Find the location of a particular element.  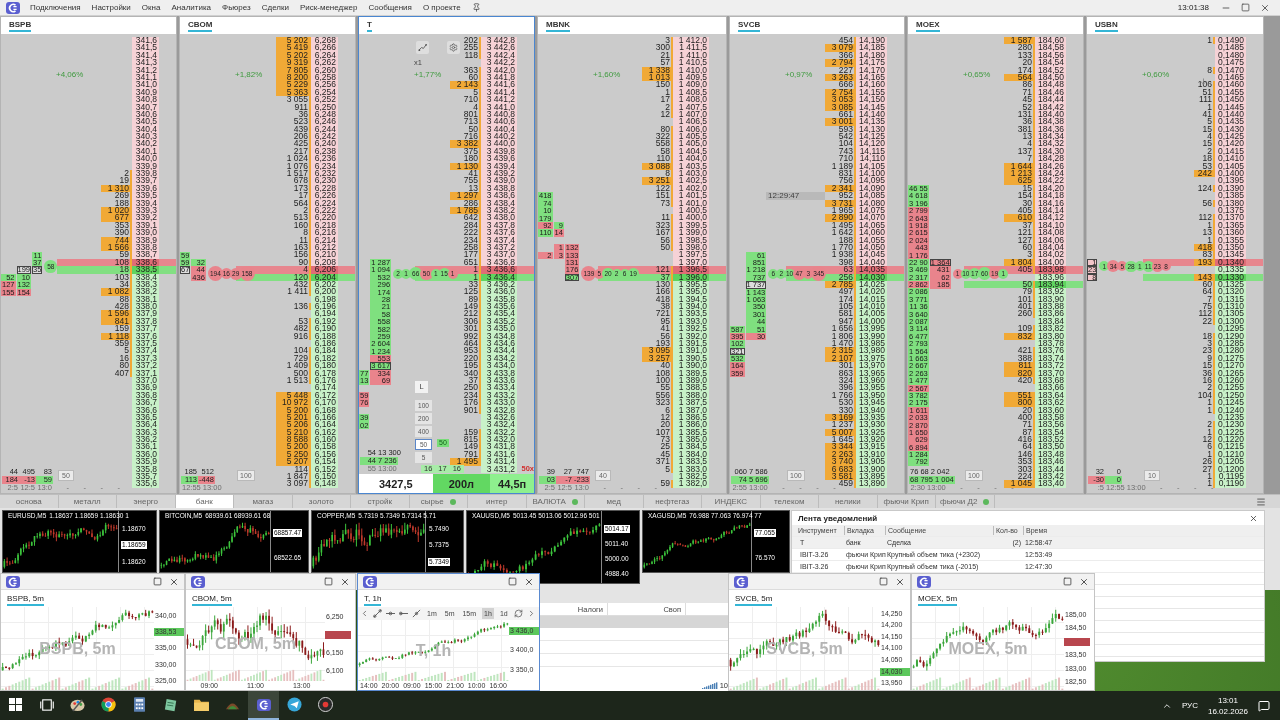

app-logo-icon is located at coordinates (263, 704).